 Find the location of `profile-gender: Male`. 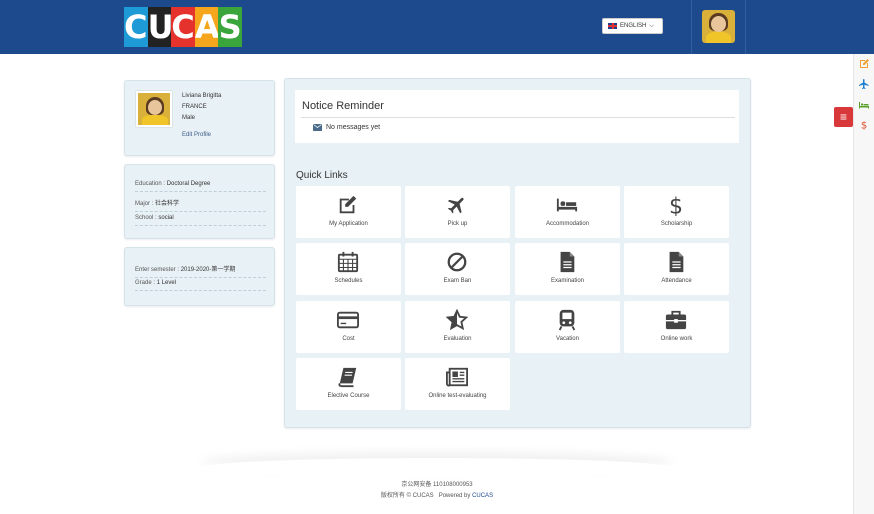

profile-gender: Male is located at coordinates (189, 118).